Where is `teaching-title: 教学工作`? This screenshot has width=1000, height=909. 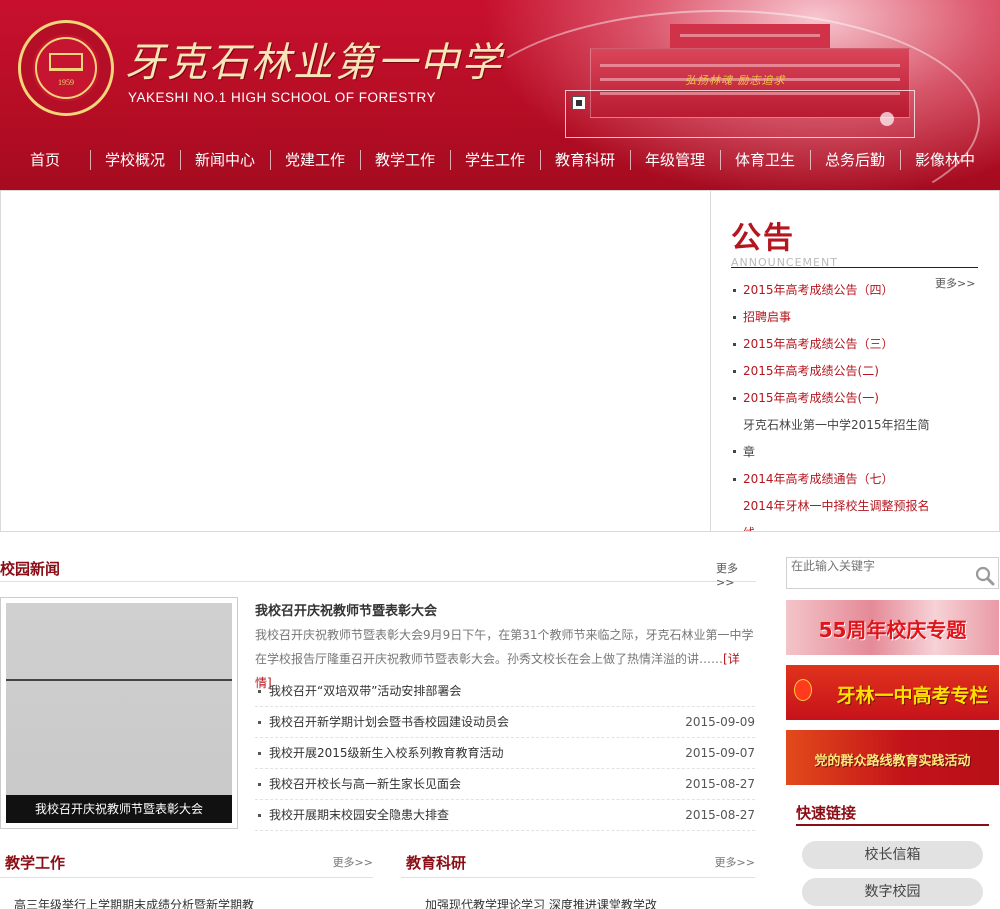 teaching-title: 教学工作 is located at coordinates (35, 863).